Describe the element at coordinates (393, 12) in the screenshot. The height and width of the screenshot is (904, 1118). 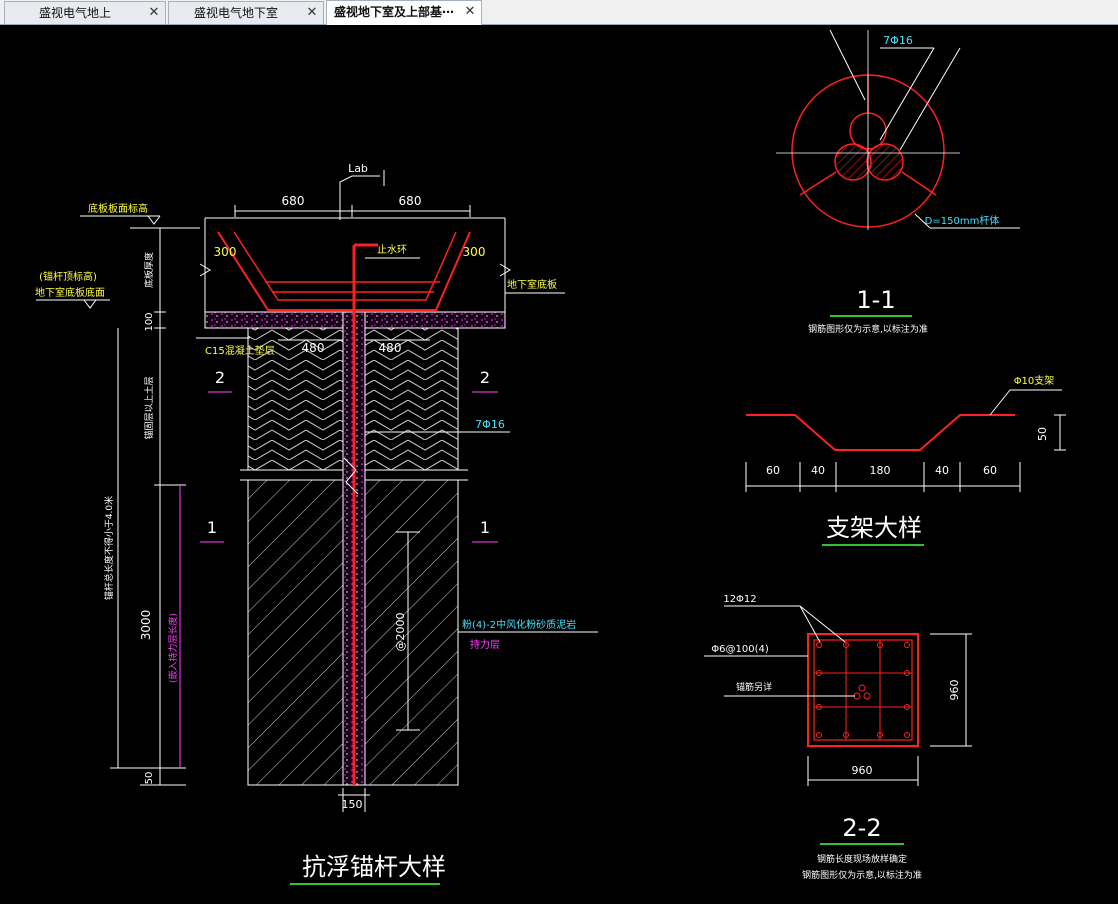
I see `tab-label: 盛视地下室及上部基⋯` at that location.